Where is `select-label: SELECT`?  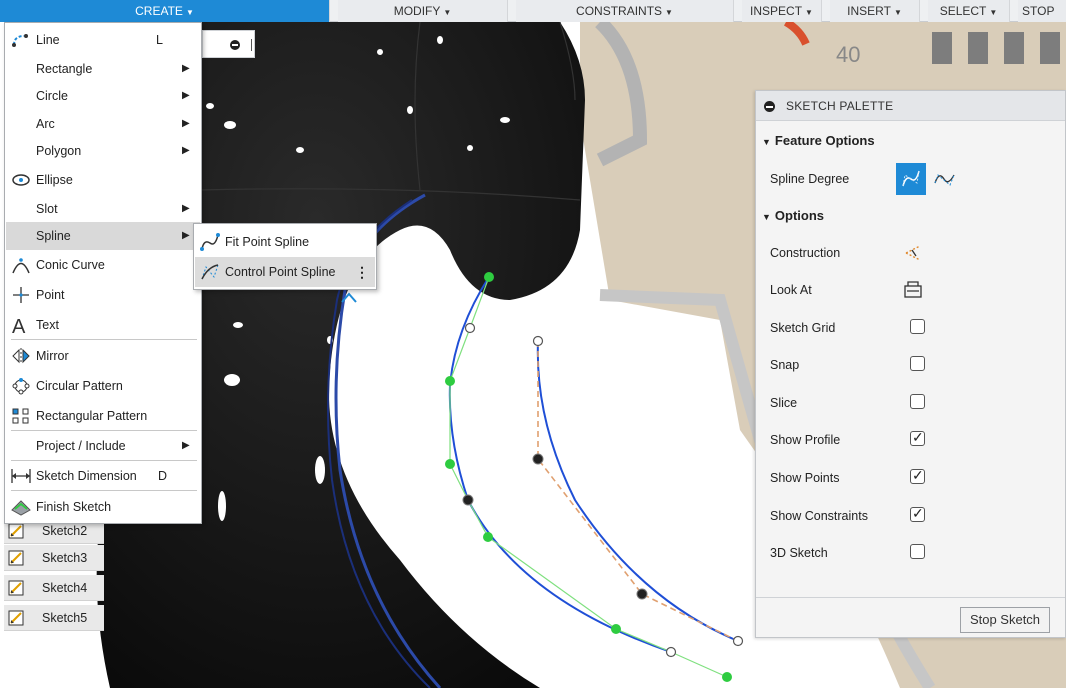
select-label: SELECT is located at coordinates (963, 11).